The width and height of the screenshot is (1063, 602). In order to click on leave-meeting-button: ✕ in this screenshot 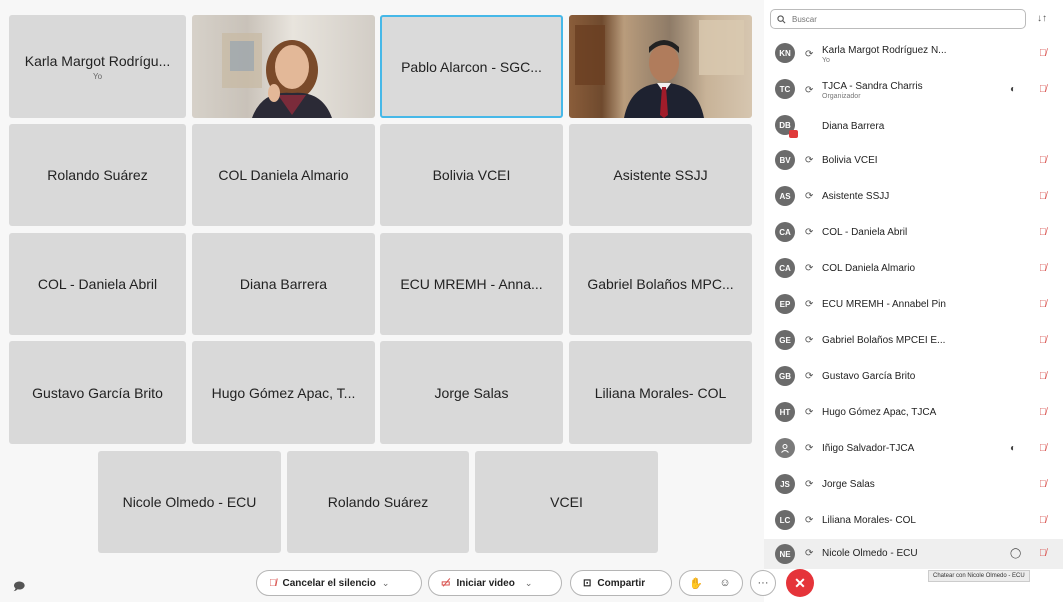, I will do `click(800, 583)`.